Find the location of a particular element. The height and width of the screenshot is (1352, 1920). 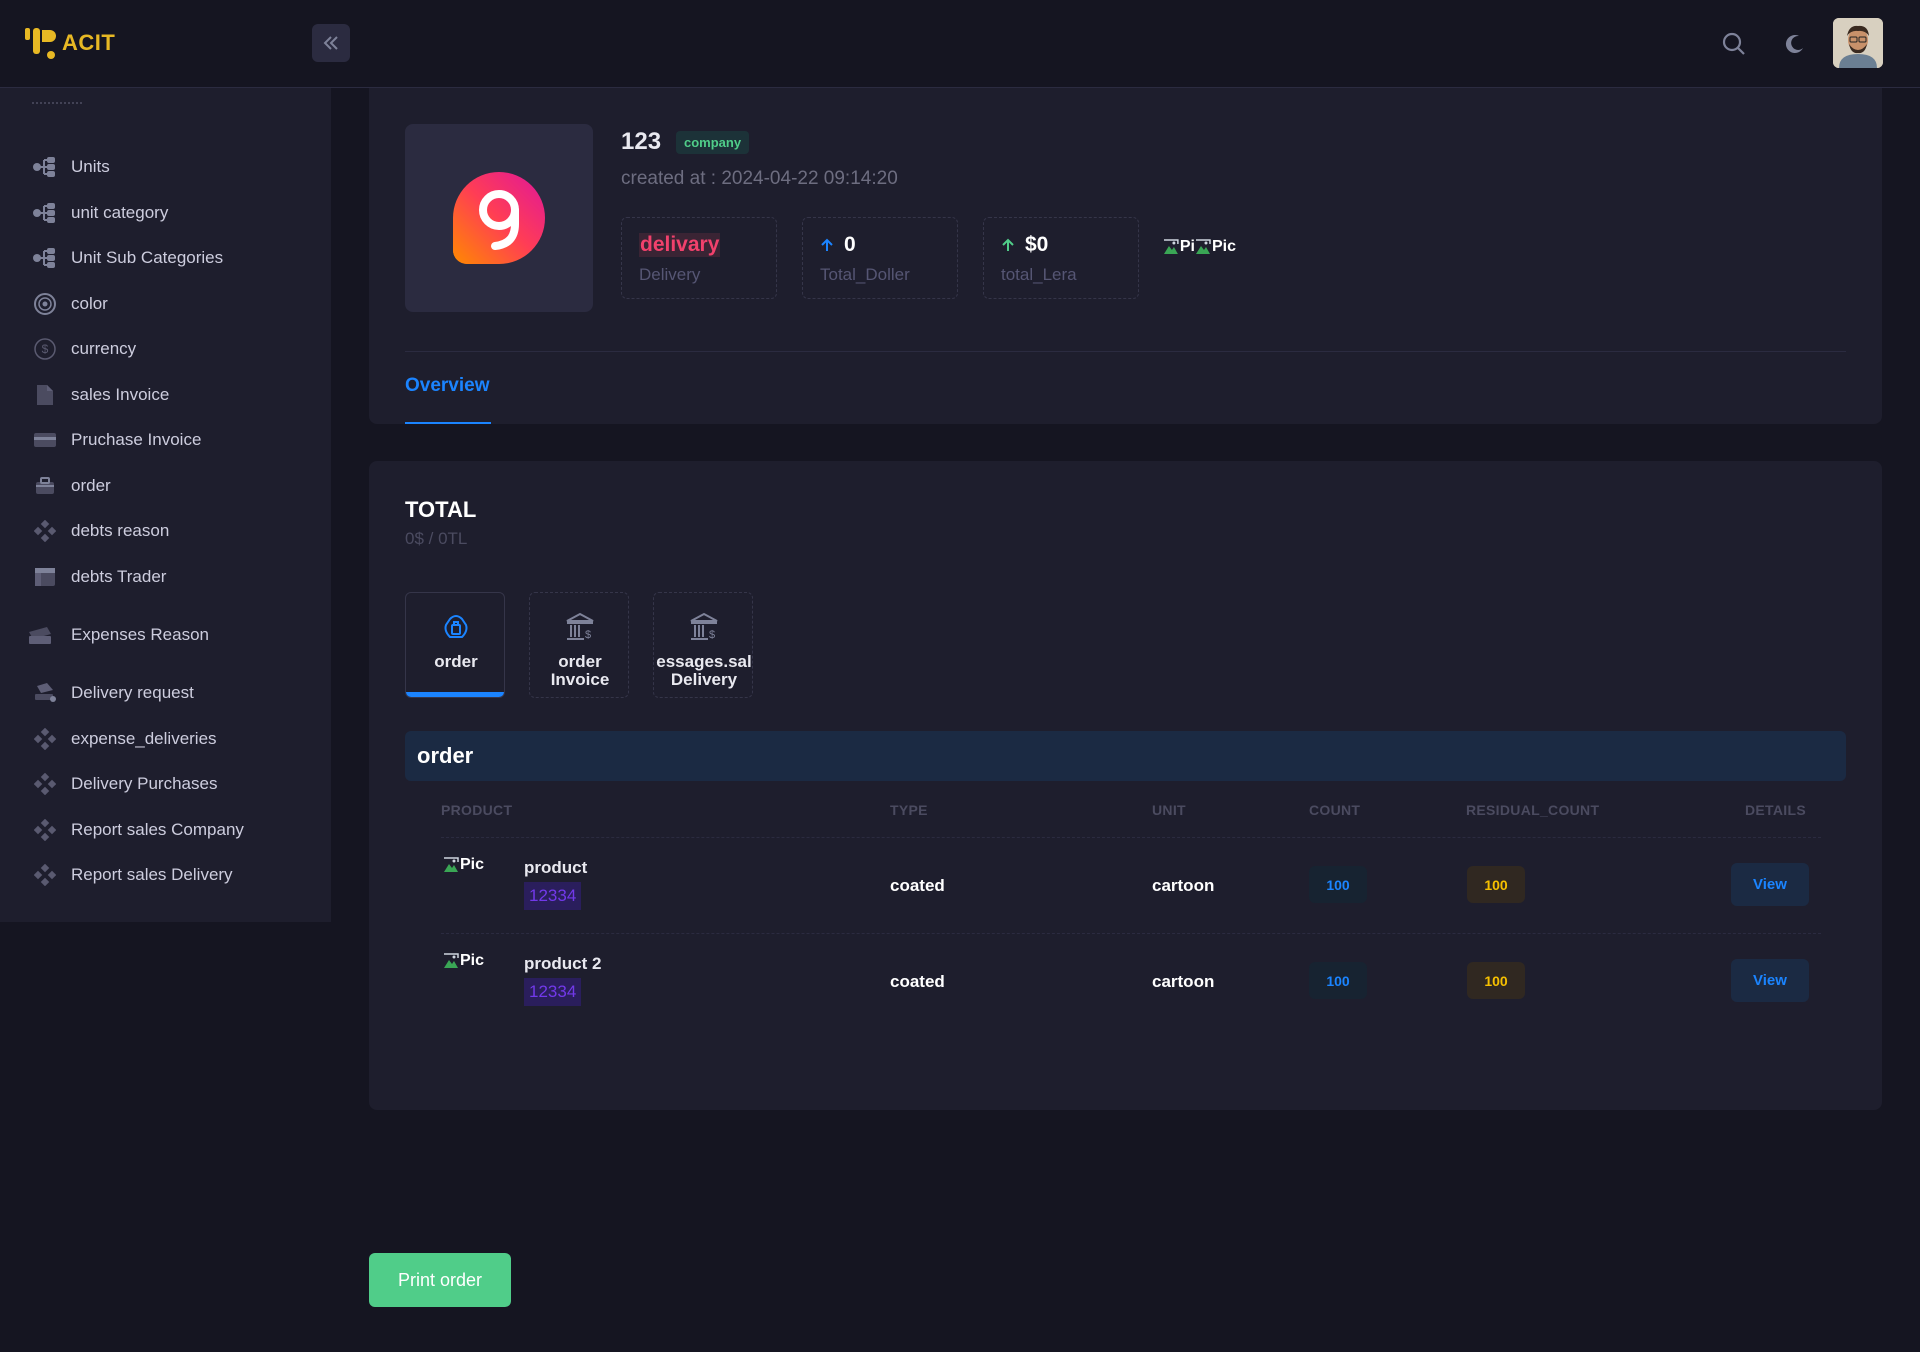

stat-value: $0 is located at coordinates (1024, 245).